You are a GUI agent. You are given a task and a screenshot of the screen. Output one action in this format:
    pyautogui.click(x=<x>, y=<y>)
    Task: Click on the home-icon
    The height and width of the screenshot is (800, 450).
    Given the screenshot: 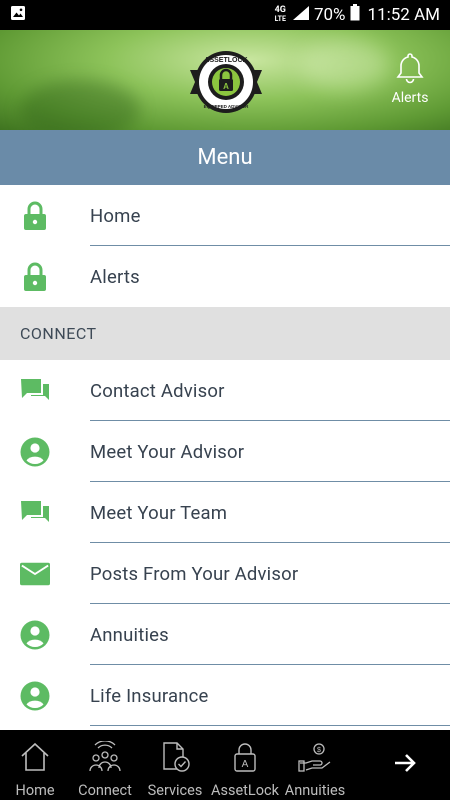 What is the action you would take?
    pyautogui.click(x=35, y=757)
    